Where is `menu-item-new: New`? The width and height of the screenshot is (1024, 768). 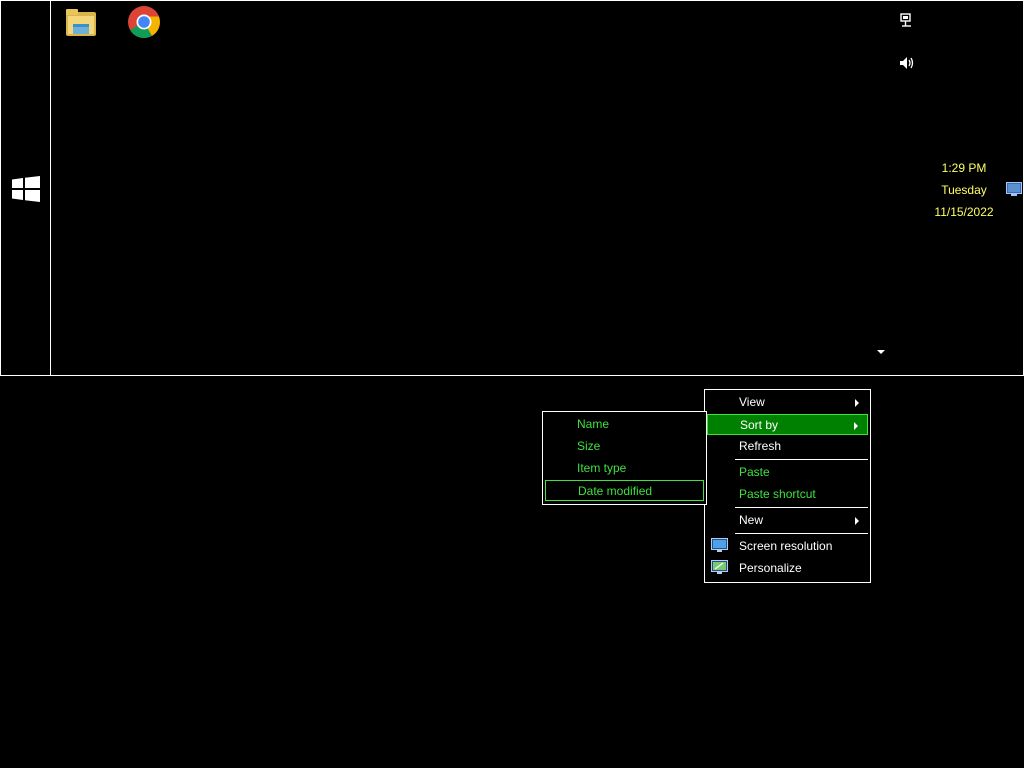
menu-item-new: New is located at coordinates (787, 520).